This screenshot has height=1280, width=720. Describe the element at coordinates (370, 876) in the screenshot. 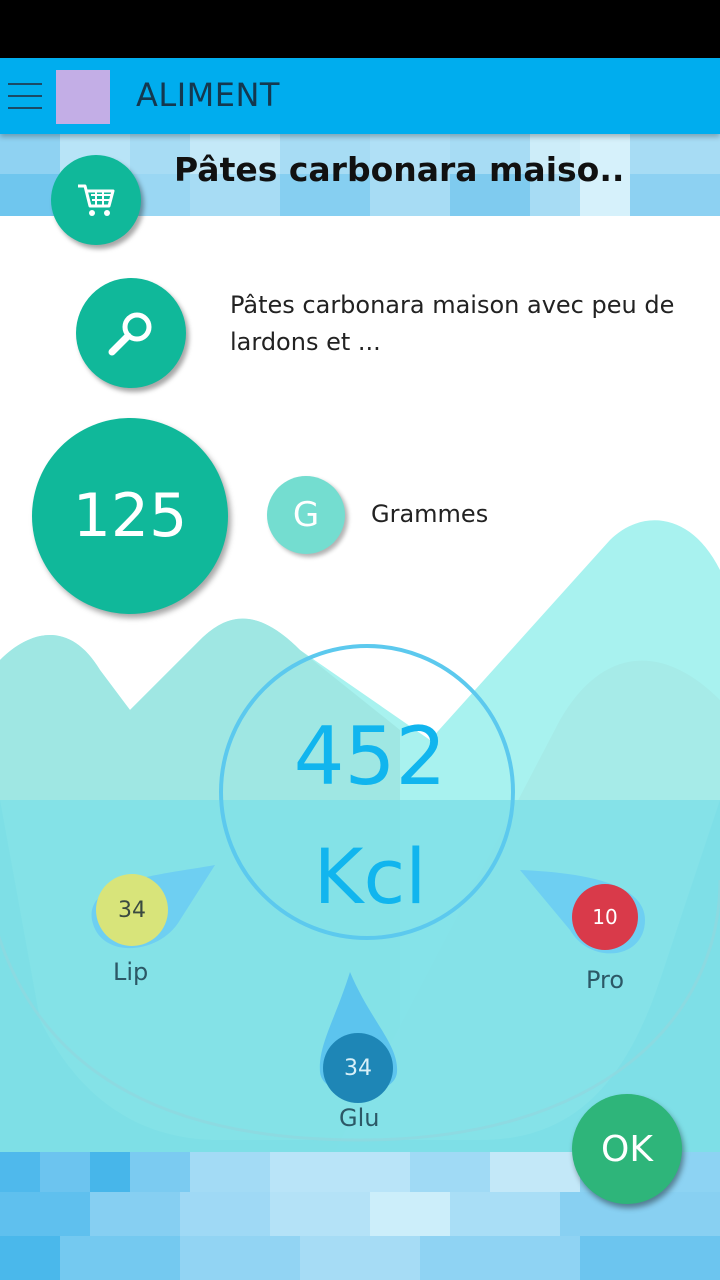

I see `kcal-unit: Kcl` at that location.